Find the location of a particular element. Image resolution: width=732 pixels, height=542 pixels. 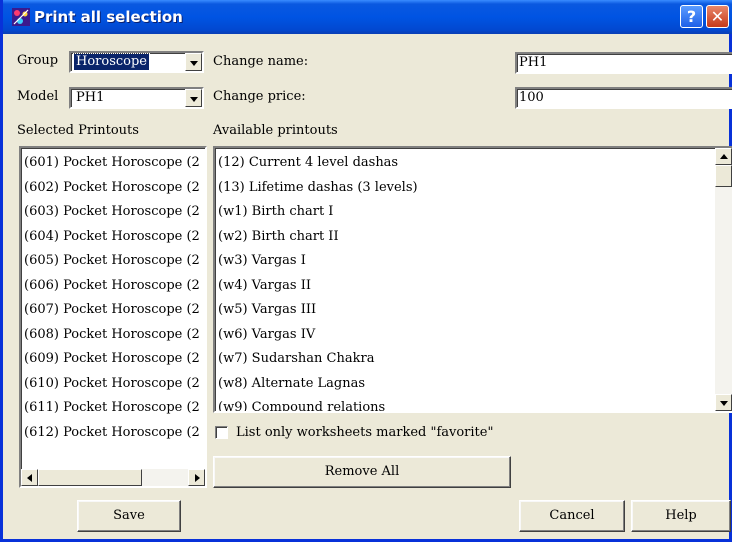

arrow-right-icon is located at coordinates (197, 478).